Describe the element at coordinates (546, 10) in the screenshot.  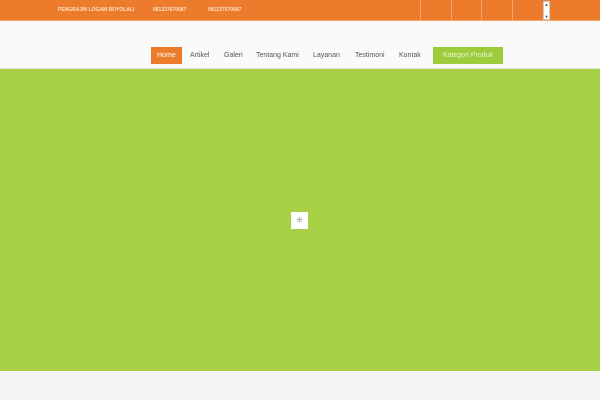
I see `mini-scrollbar: ▲ ▼` at that location.